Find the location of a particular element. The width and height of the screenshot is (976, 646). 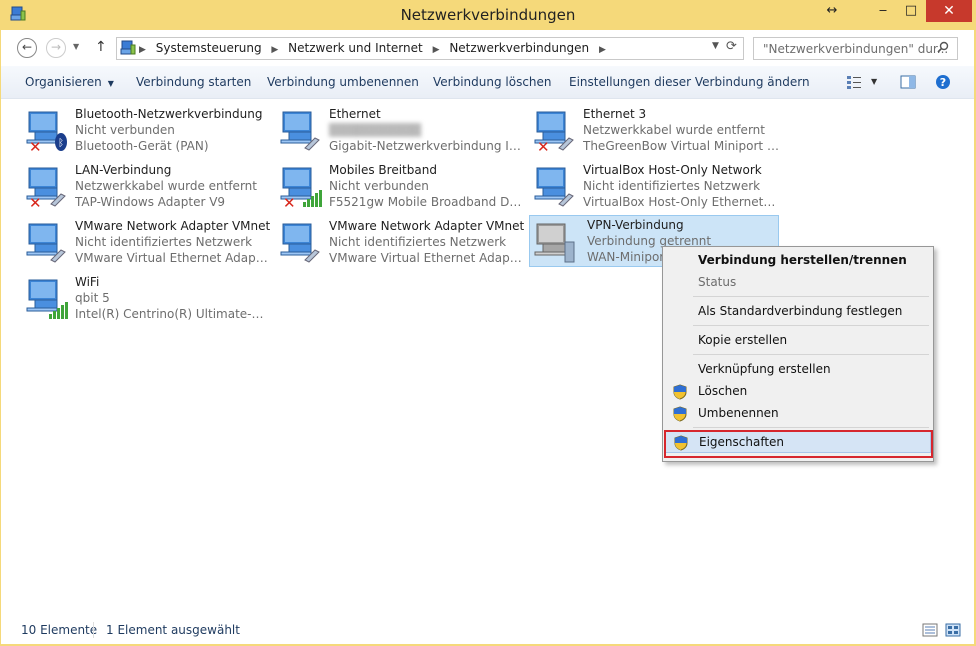

forward-button: → is located at coordinates (56, 48).